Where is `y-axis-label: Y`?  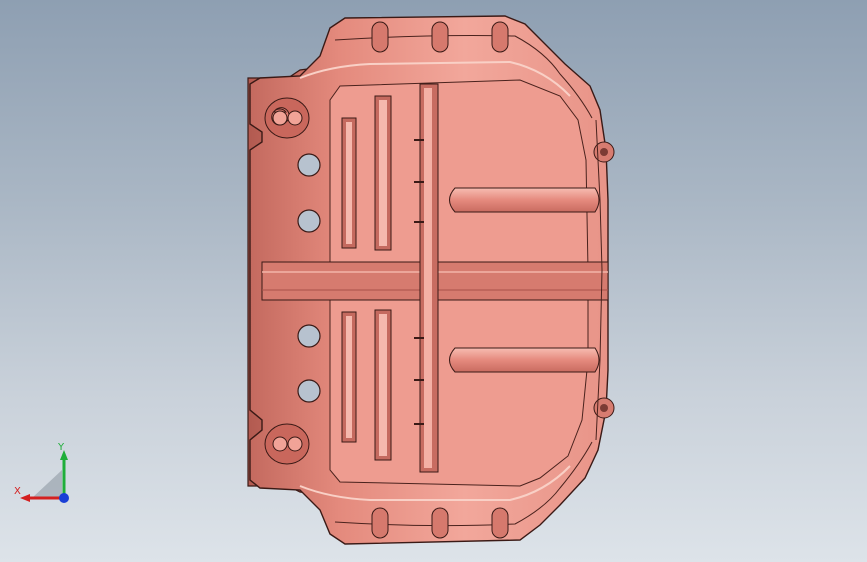
y-axis-label: Y is located at coordinates (61, 447).